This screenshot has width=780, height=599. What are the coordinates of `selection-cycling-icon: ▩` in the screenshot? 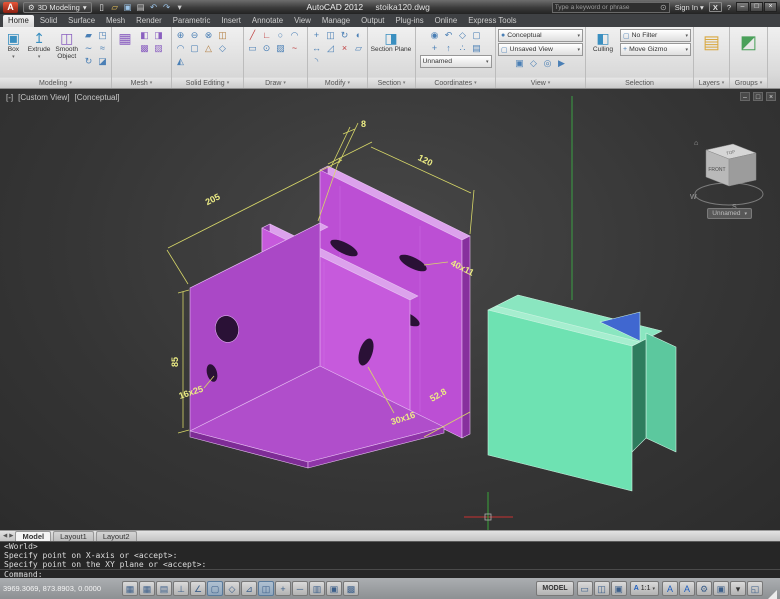 It's located at (351, 588).